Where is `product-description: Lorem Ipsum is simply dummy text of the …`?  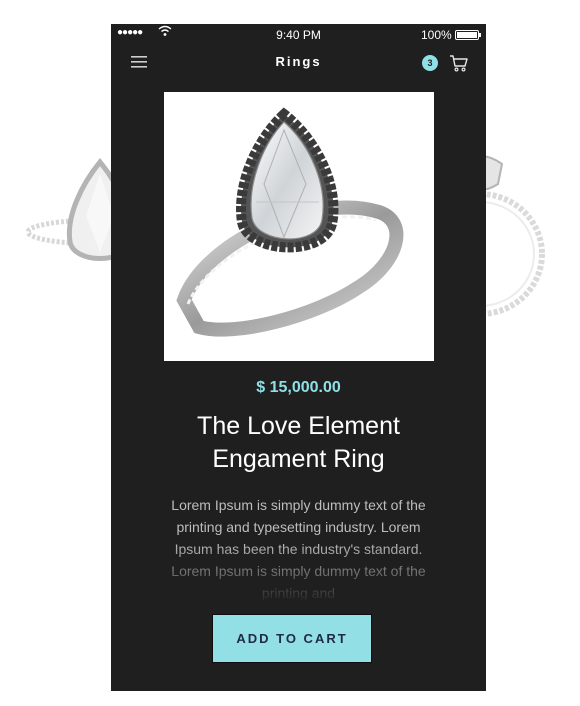 product-description: Lorem Ipsum is simply dummy text of the … is located at coordinates (298, 548).